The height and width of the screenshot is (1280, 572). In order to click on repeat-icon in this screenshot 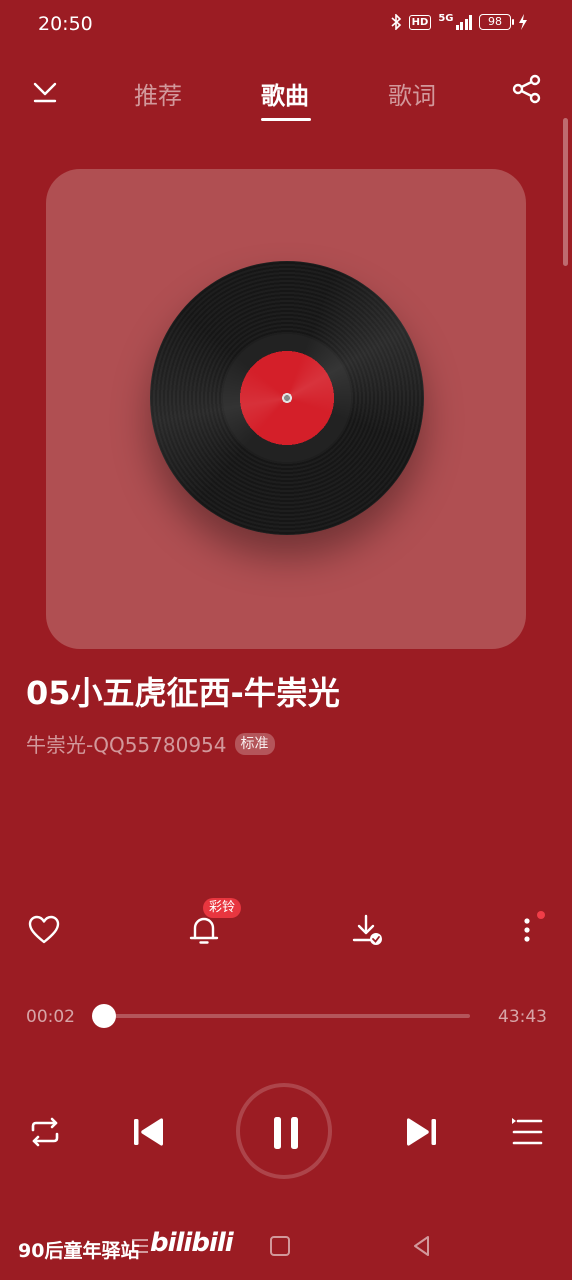, I will do `click(45, 1132)`.